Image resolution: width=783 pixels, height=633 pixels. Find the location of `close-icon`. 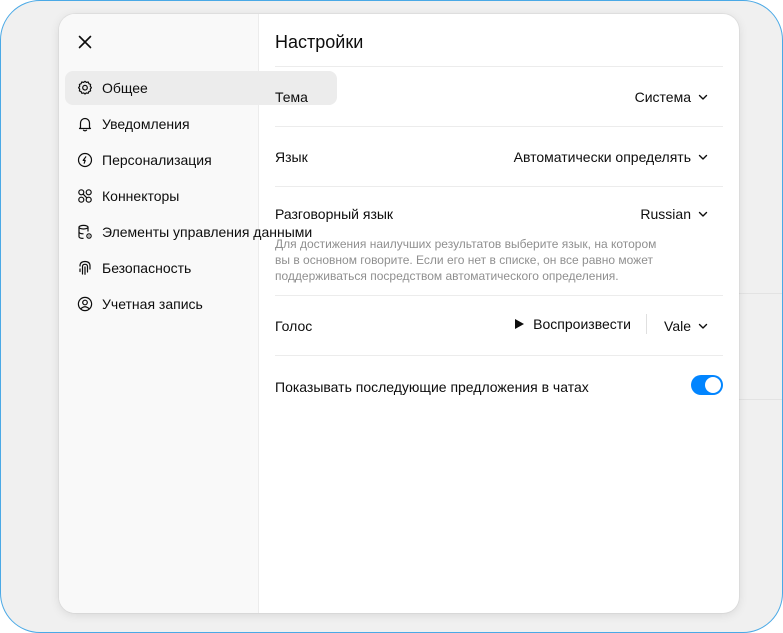

close-icon is located at coordinates (85, 42).